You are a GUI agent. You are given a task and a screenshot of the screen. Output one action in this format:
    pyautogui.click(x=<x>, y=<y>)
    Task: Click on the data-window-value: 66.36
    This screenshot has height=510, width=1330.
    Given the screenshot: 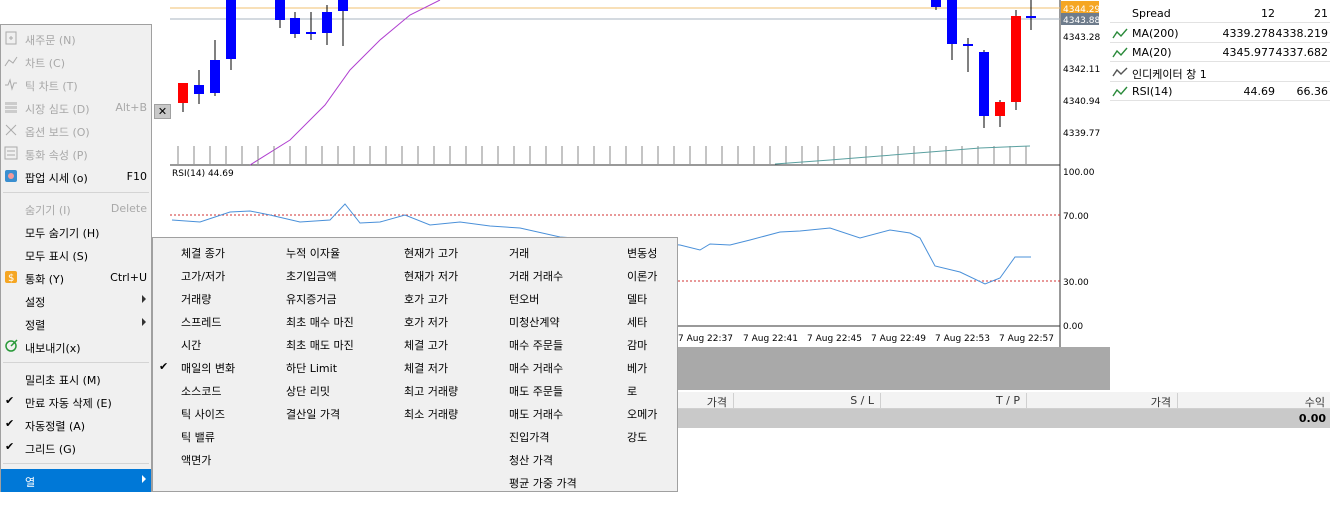 What is the action you would take?
    pyautogui.click(x=1312, y=91)
    